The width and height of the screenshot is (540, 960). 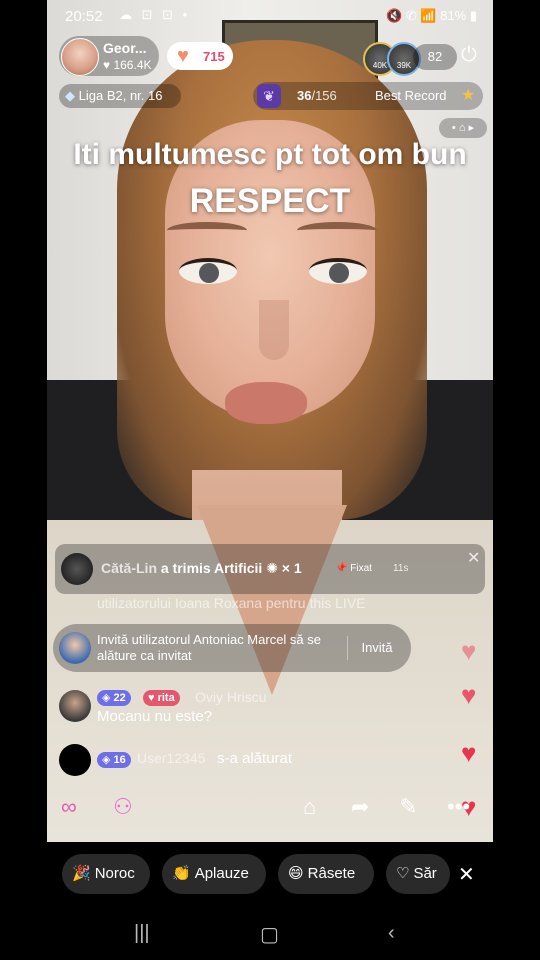 I want to click on star-icon: ★, so click(x=468, y=95).